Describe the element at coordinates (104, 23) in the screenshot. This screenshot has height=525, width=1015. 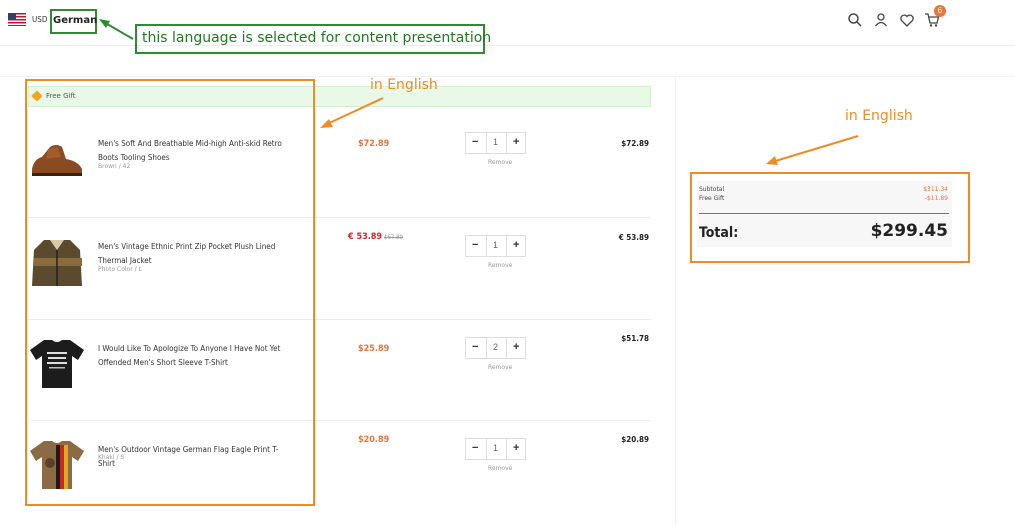
I see `green-arrowhead` at that location.